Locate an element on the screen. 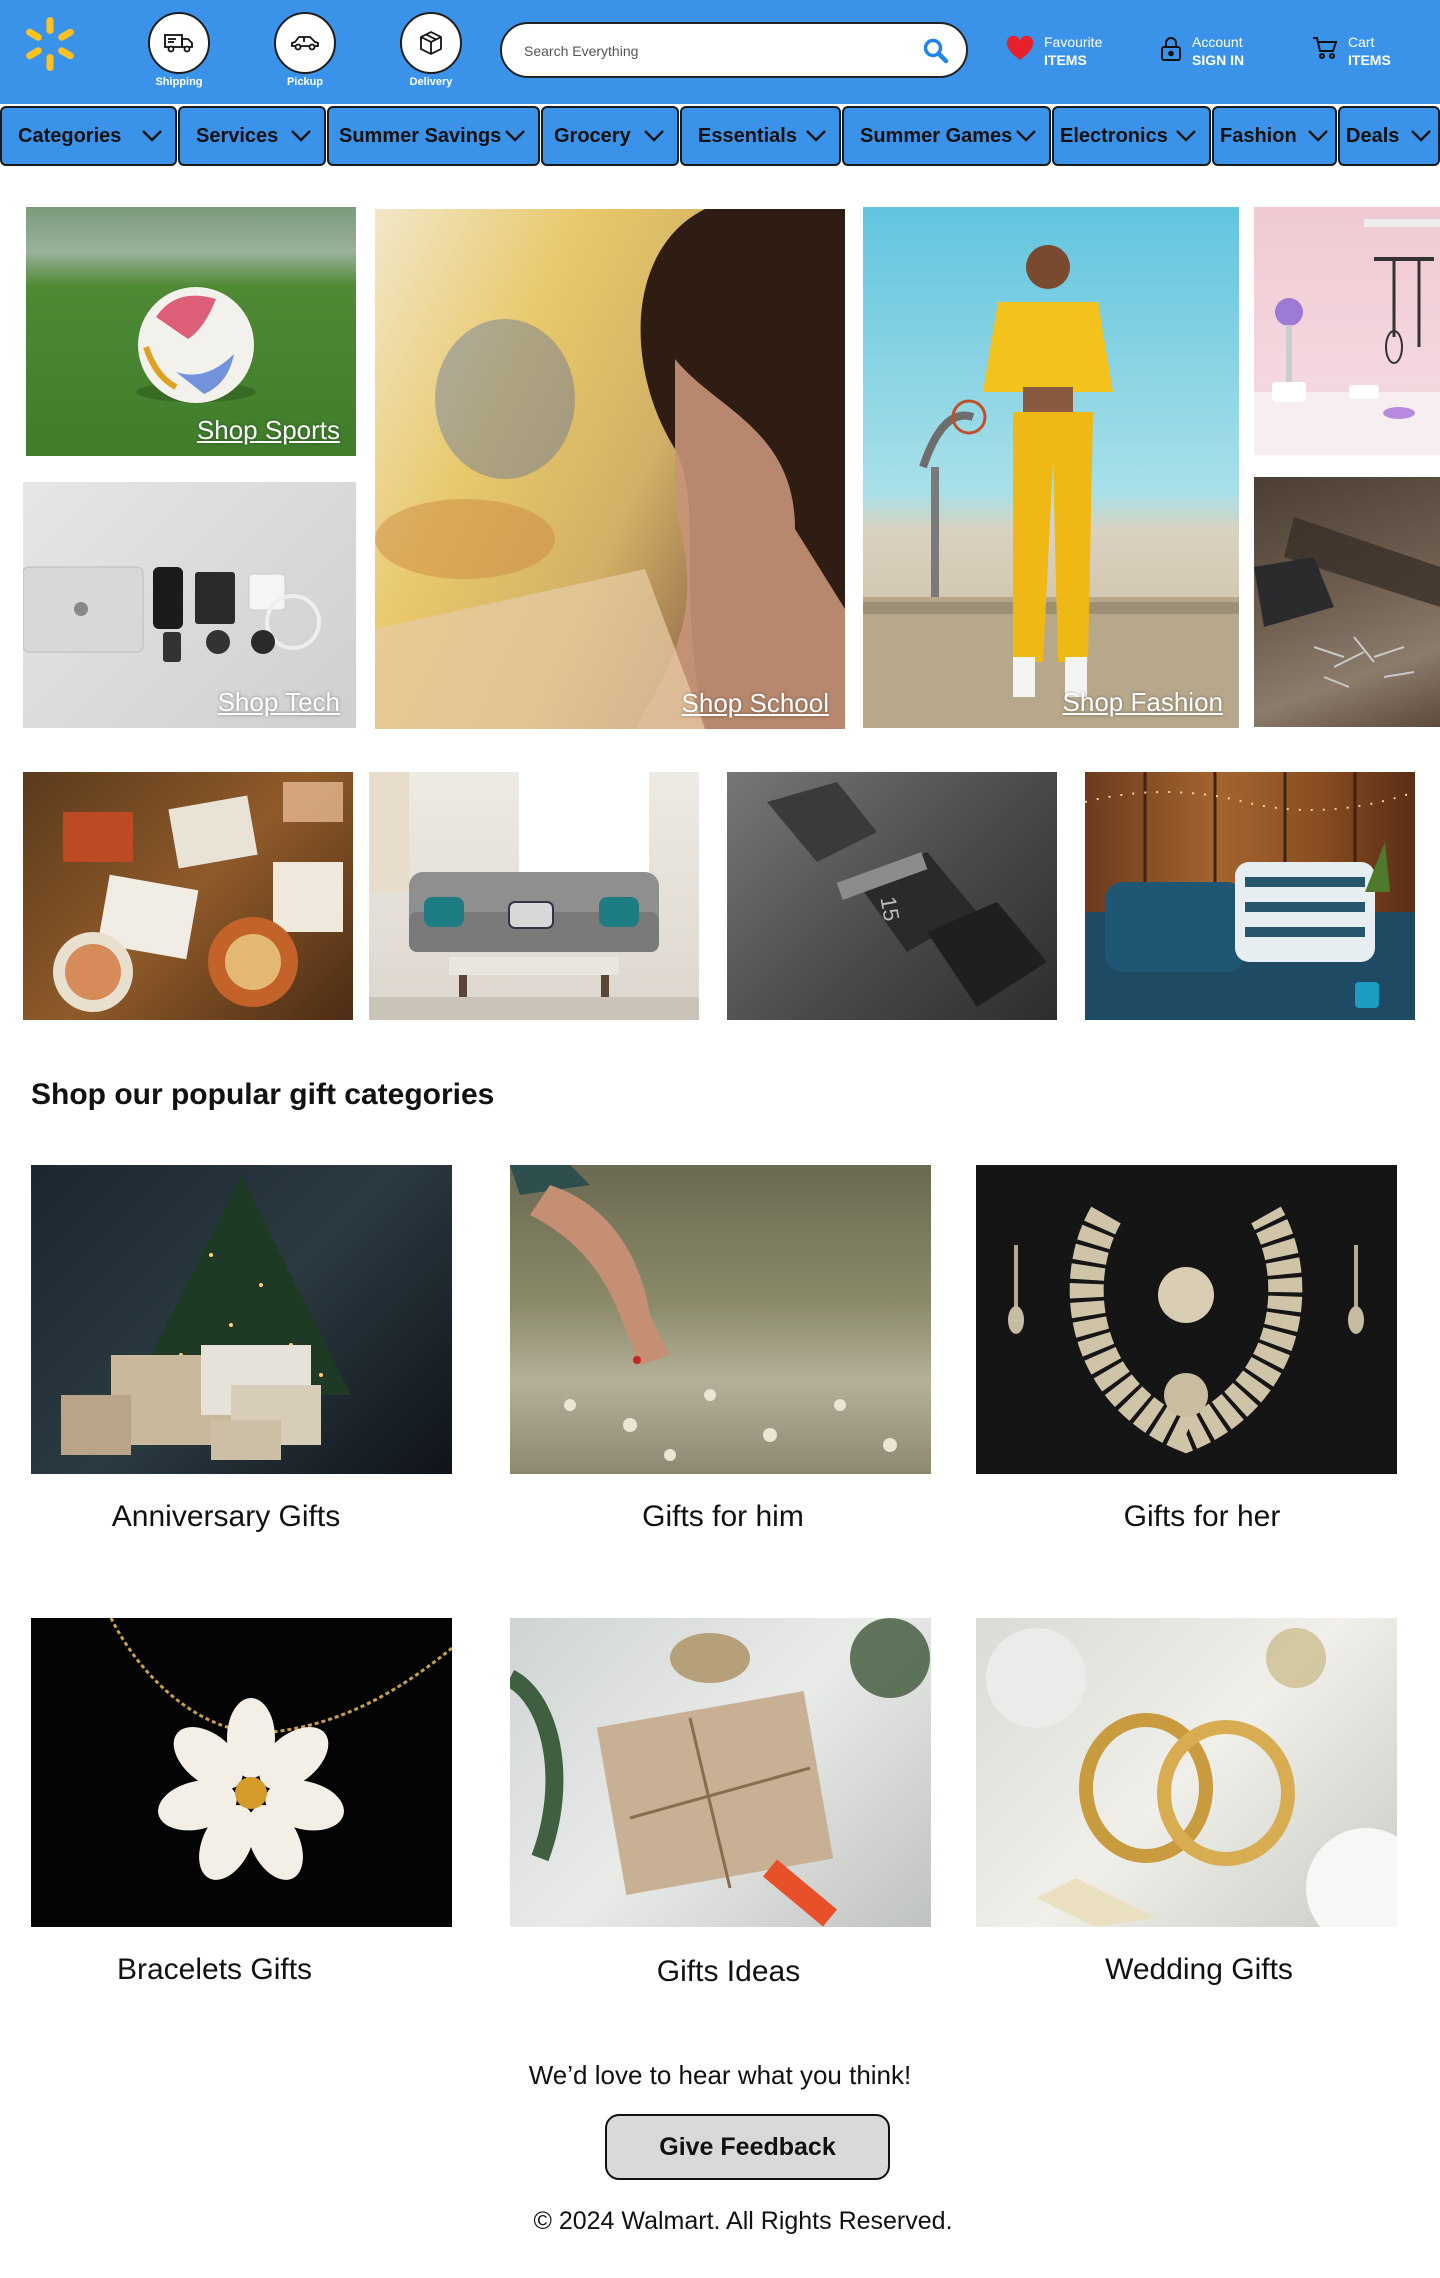 This screenshot has width=1440, height=2278. shop-school-tile: Shop School is located at coordinates (610, 469).